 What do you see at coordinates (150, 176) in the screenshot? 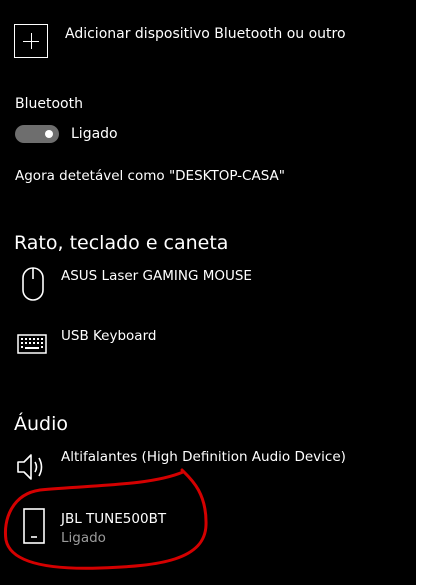
I see `discoverable-text: Agora detetável como "DESKTOP-CASA"` at bounding box center [150, 176].